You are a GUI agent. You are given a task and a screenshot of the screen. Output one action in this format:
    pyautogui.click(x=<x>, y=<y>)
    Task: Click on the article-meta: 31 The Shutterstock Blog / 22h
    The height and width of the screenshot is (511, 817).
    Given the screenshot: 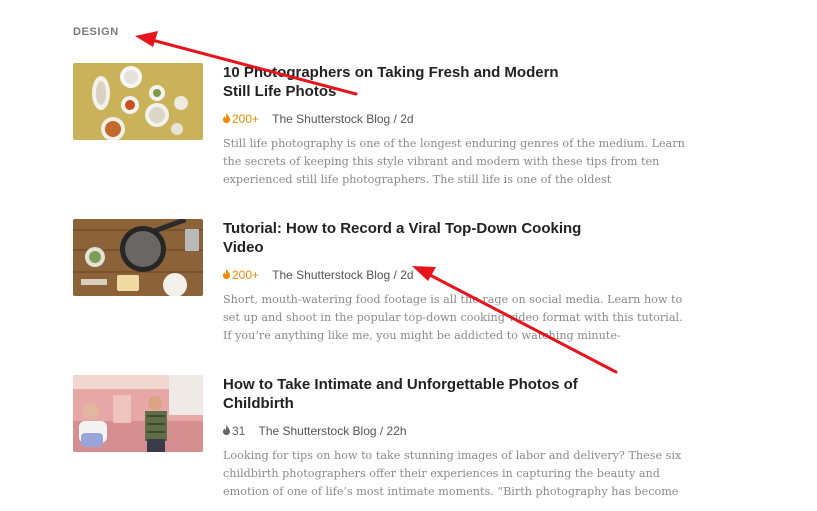 What is the action you would take?
    pyautogui.click(x=458, y=431)
    